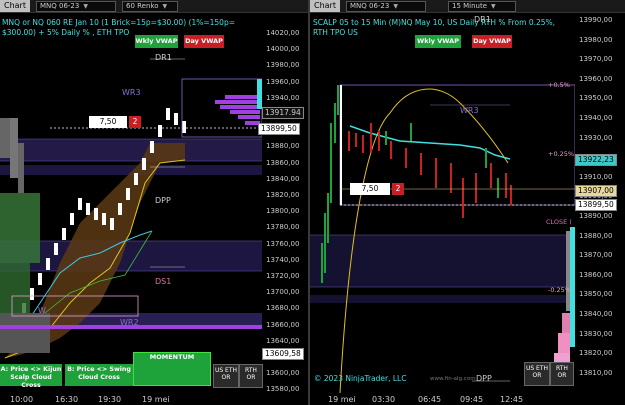 The image size is (625, 405). I want to click on right-axis-tick: 13930,00, so click(596, 137).